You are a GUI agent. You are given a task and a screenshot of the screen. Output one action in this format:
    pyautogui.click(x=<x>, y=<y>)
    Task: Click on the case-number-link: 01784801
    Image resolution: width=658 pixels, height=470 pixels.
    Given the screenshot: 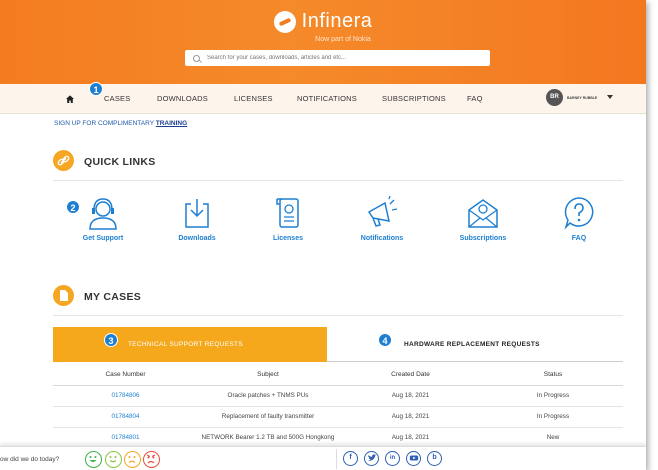 What is the action you would take?
    pyautogui.click(x=125, y=438)
    